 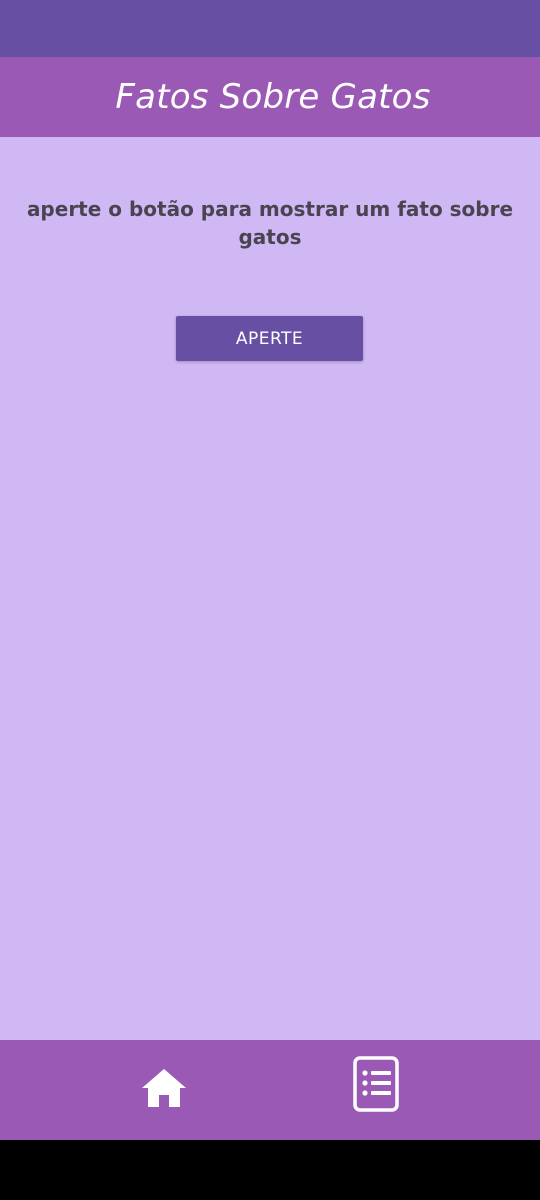 I want to click on nav-home-button, so click(x=164, y=1088).